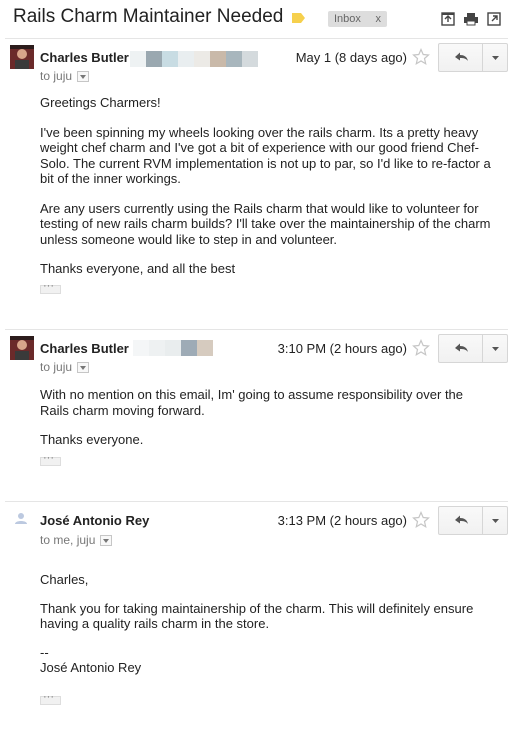  Describe the element at coordinates (471, 19) in the screenshot. I see `print-icon` at that location.